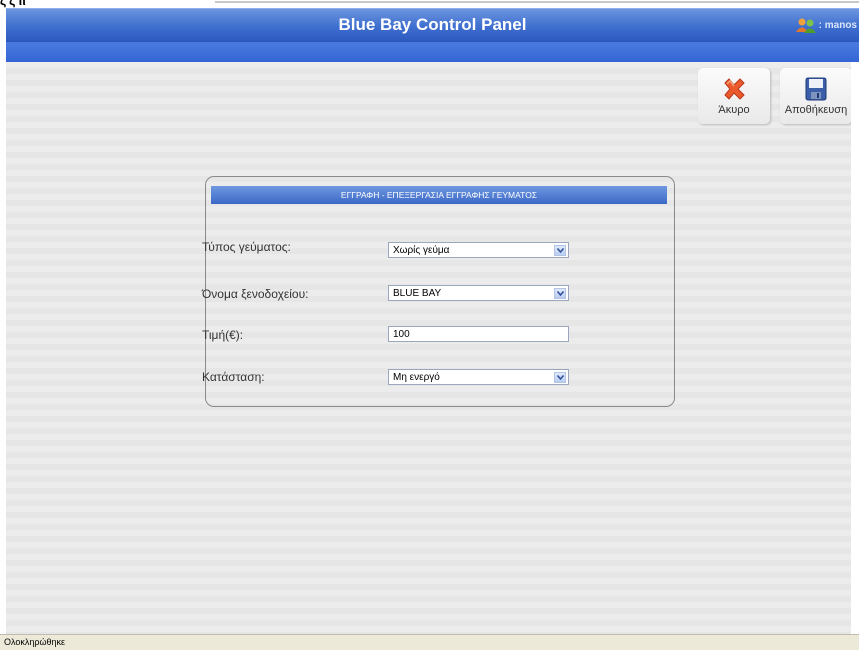 This screenshot has width=859, height=650. I want to click on app-title: Blue Bay Control Panel, so click(432, 24).